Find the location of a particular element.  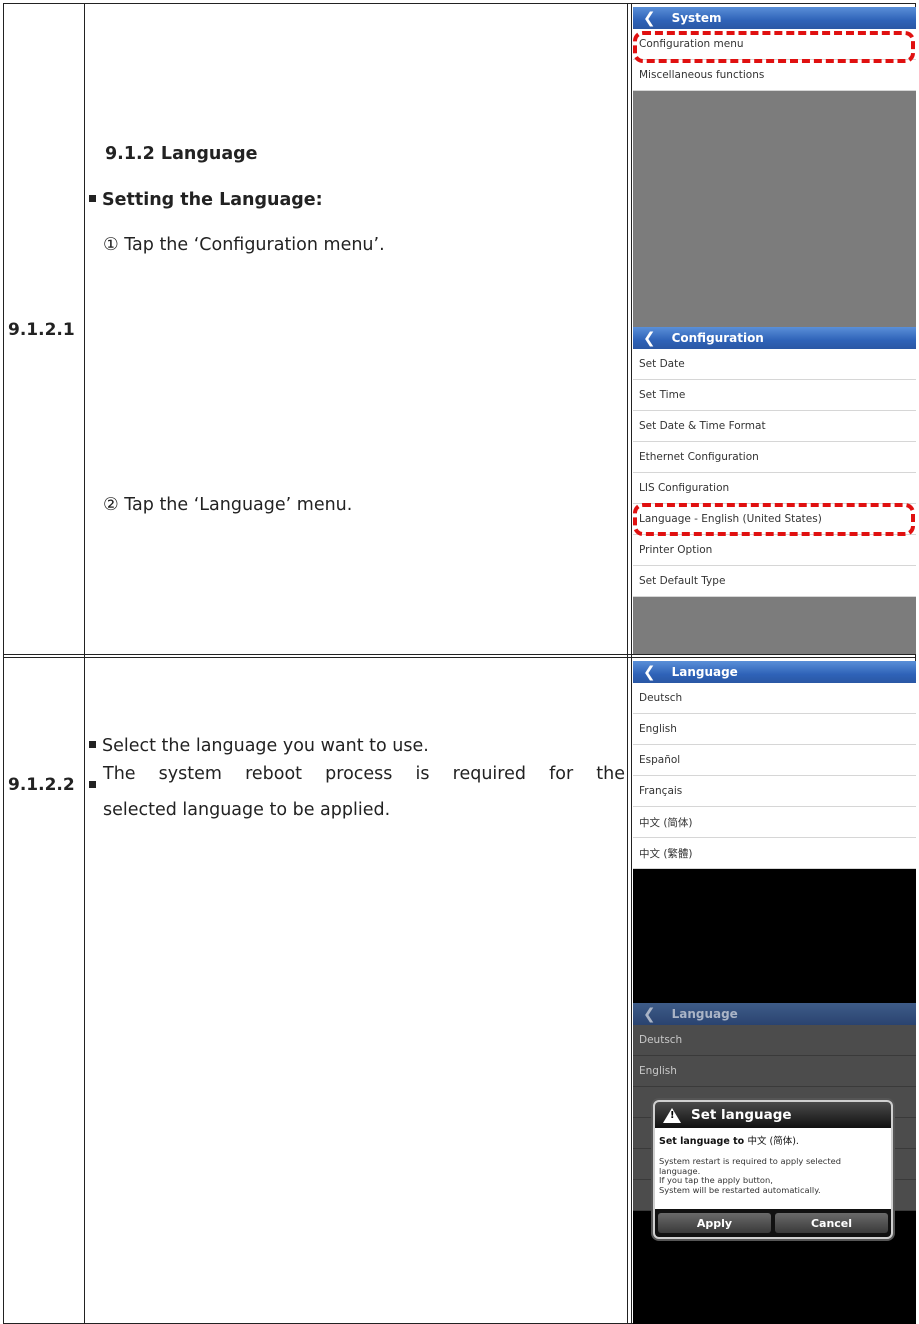

column-divider-text is located at coordinates (627, 663).